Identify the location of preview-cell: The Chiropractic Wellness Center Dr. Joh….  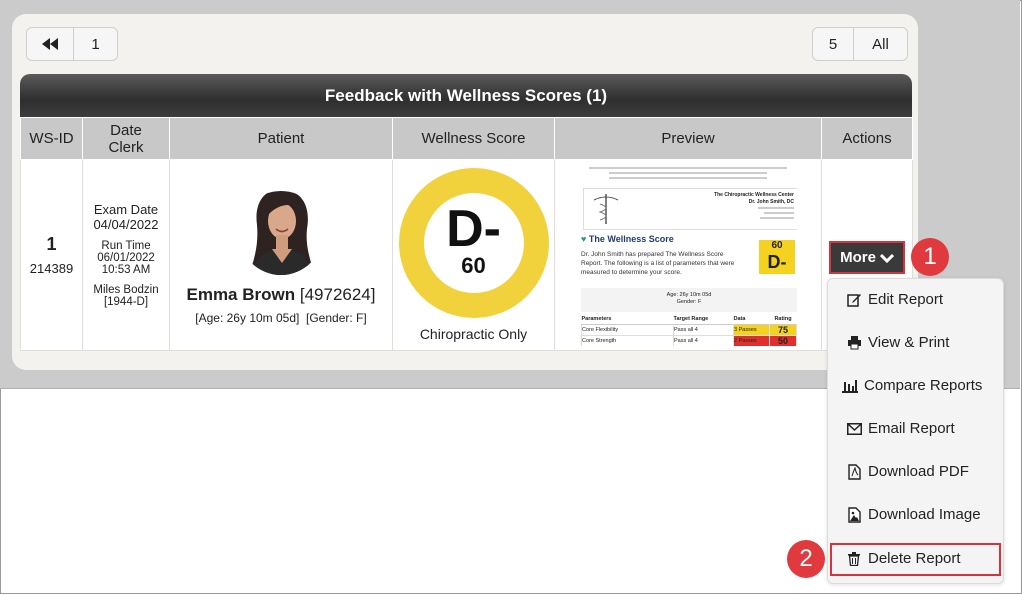
(688, 255).